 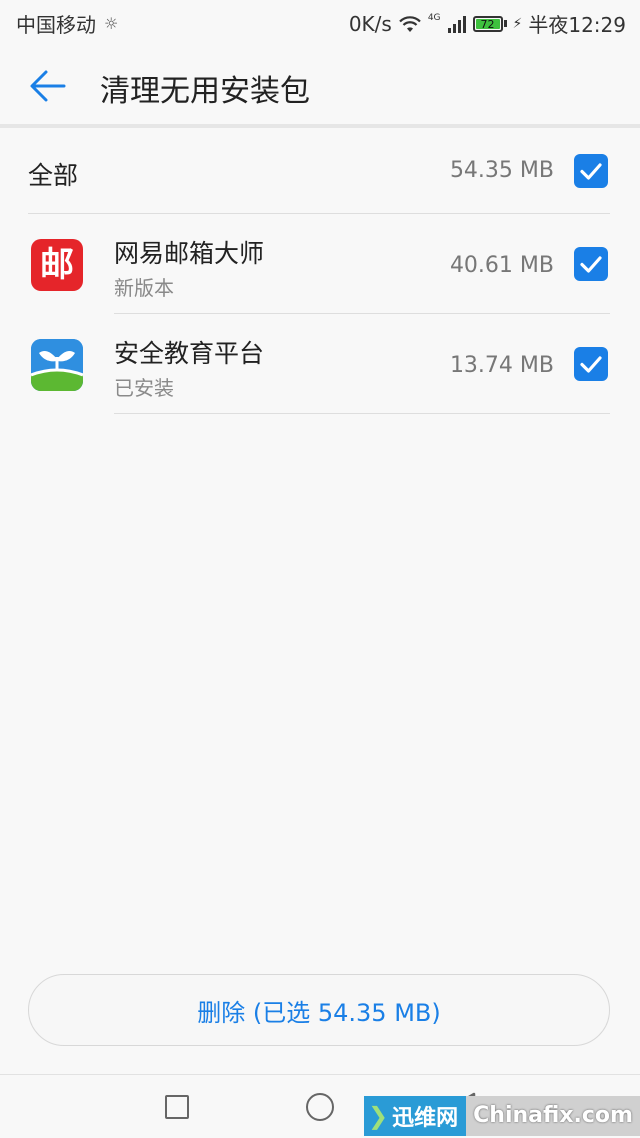 What do you see at coordinates (320, 264) in the screenshot?
I see `list-item: 邮 网易邮箱大师 新版本 40.61 MB` at bounding box center [320, 264].